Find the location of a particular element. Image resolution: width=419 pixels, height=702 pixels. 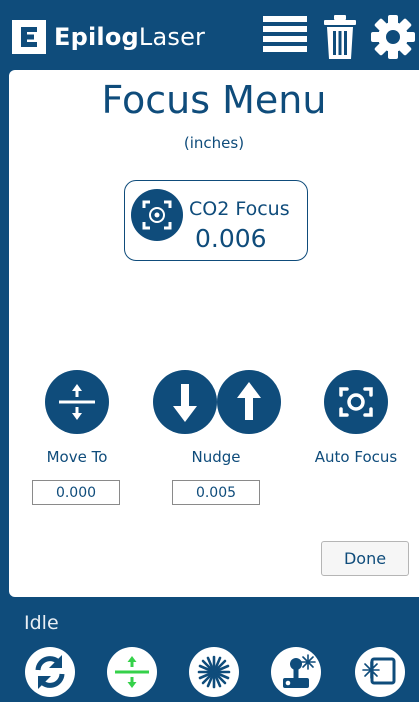

focus-name: CO2 Focus is located at coordinates (239, 209).